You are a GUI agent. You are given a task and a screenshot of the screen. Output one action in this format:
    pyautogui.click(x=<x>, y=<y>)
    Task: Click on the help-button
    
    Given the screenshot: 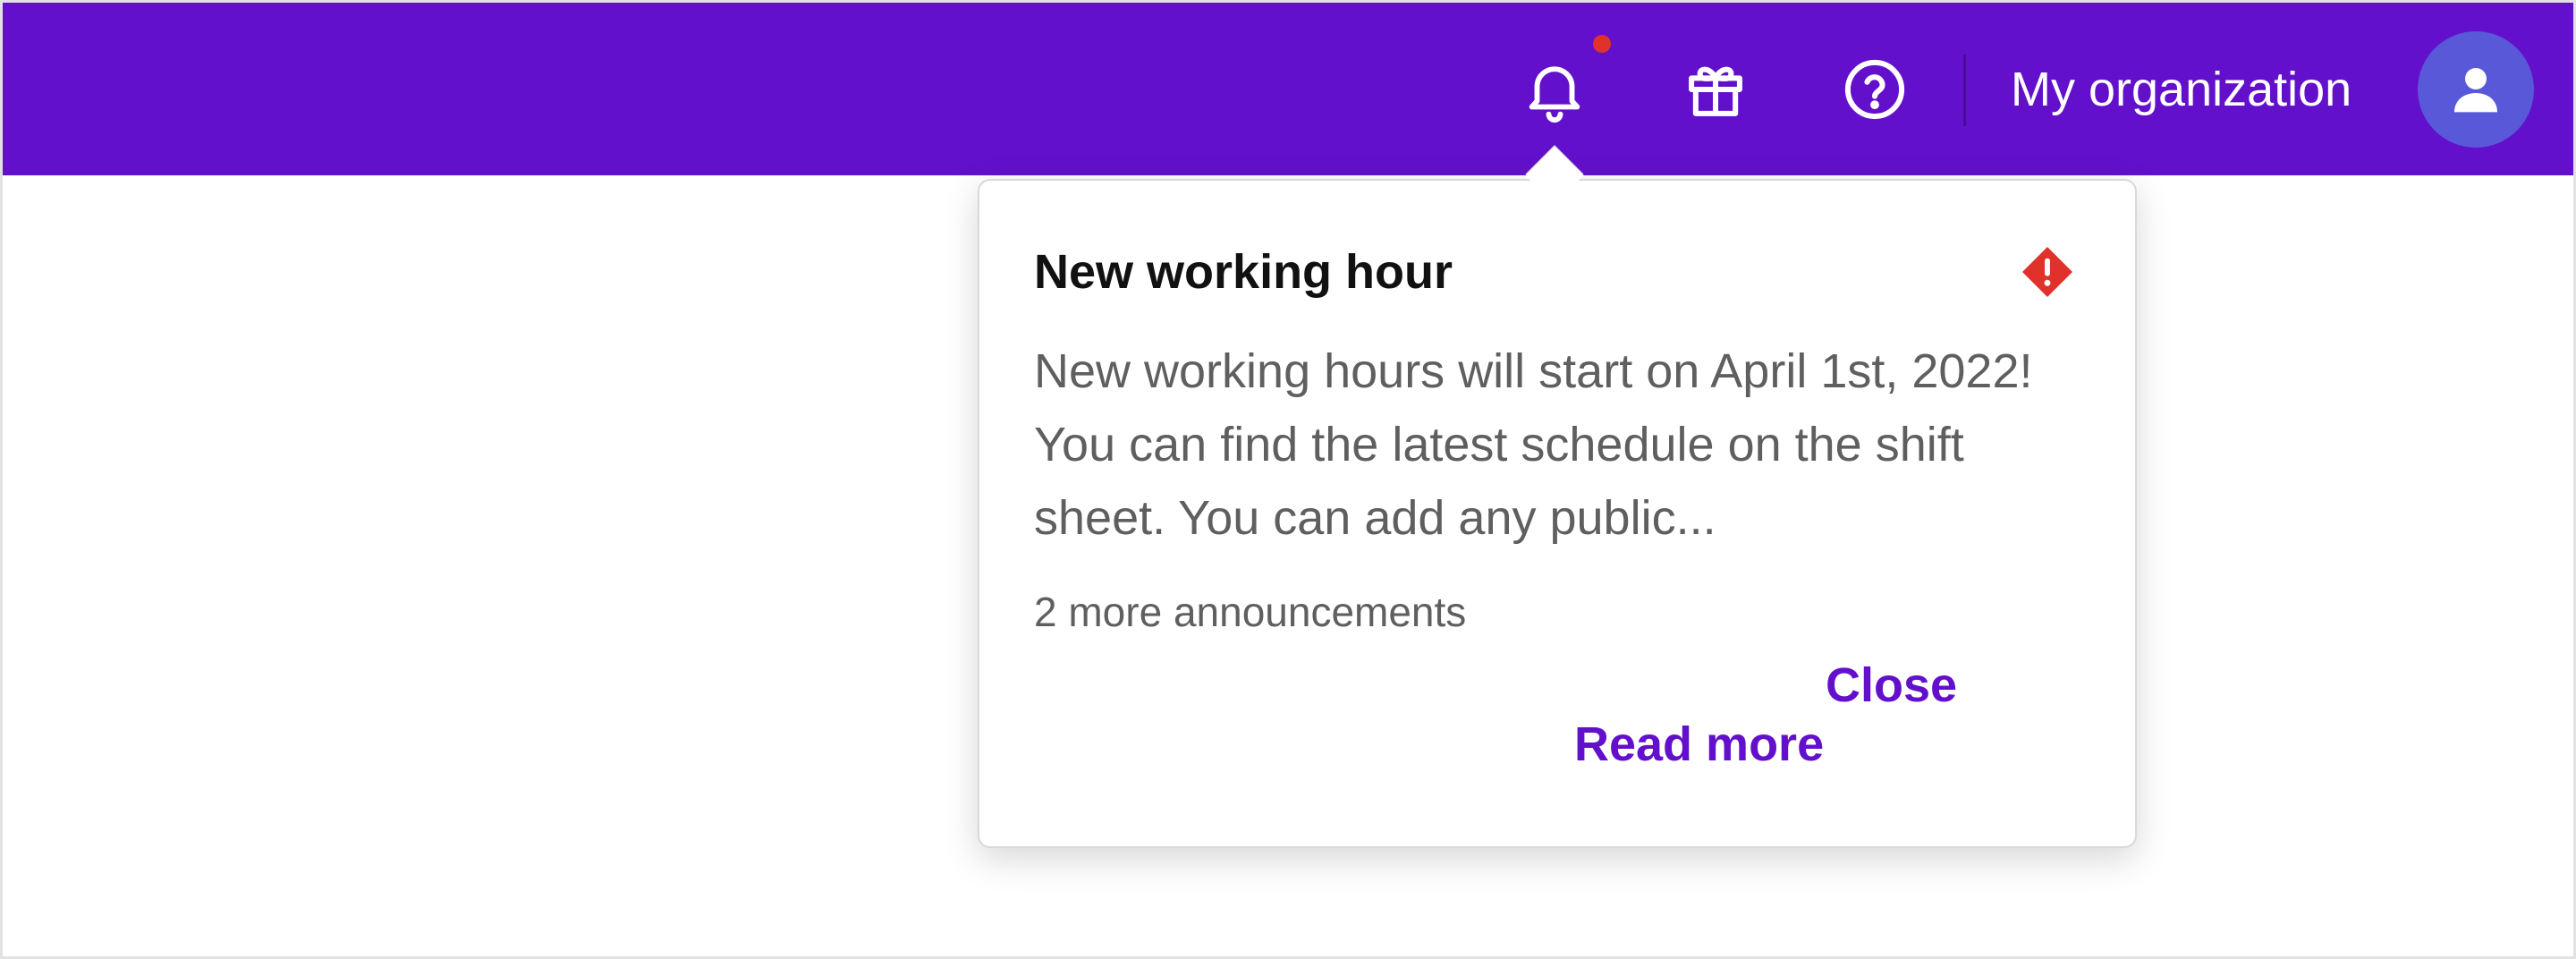 What is the action you would take?
    pyautogui.click(x=1875, y=89)
    